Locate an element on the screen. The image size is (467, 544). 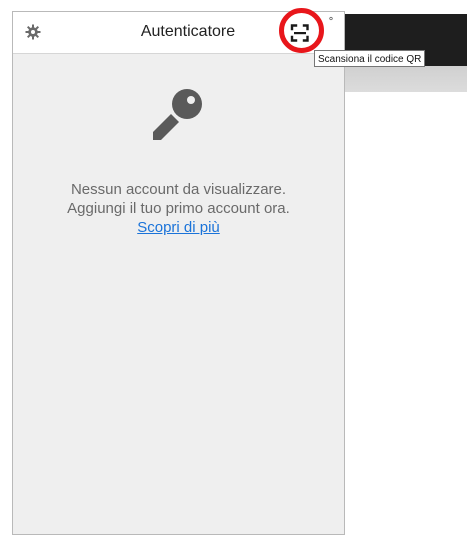
highlight-circle is located at coordinates (301, 30).